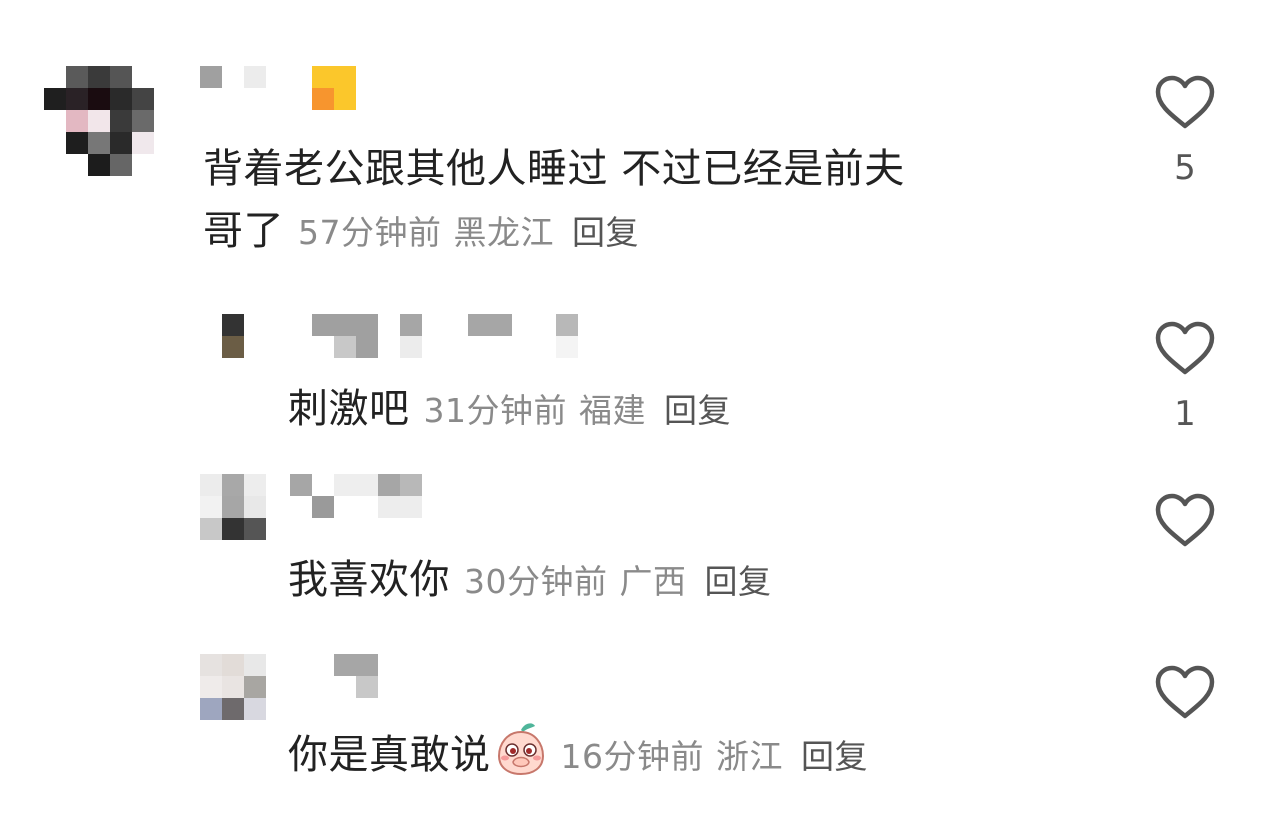  I want to click on comment-meta: 30分钟前 广西, so click(575, 581).